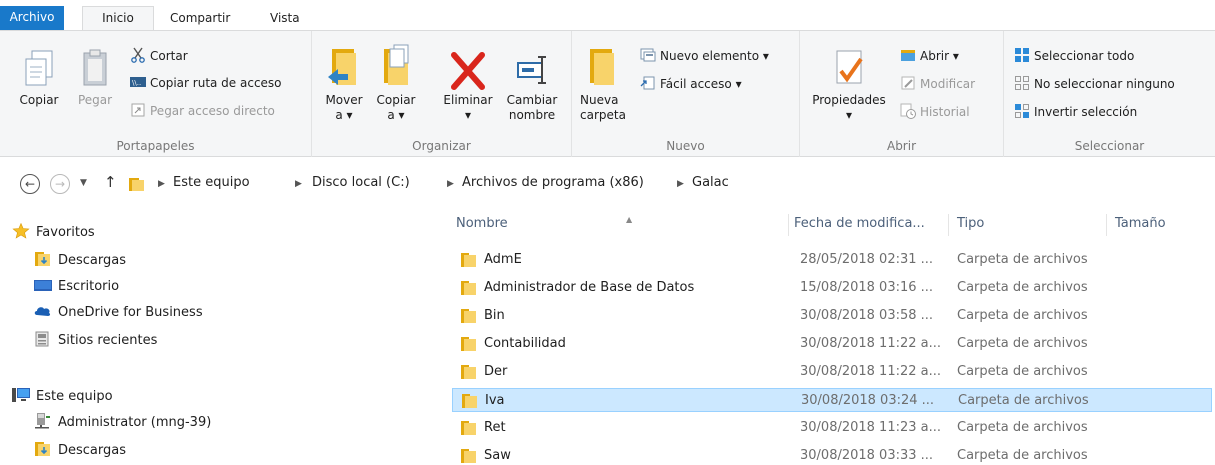 The image size is (1215, 465). I want to click on copy-path-label: Copiar ruta de acceso, so click(216, 83).